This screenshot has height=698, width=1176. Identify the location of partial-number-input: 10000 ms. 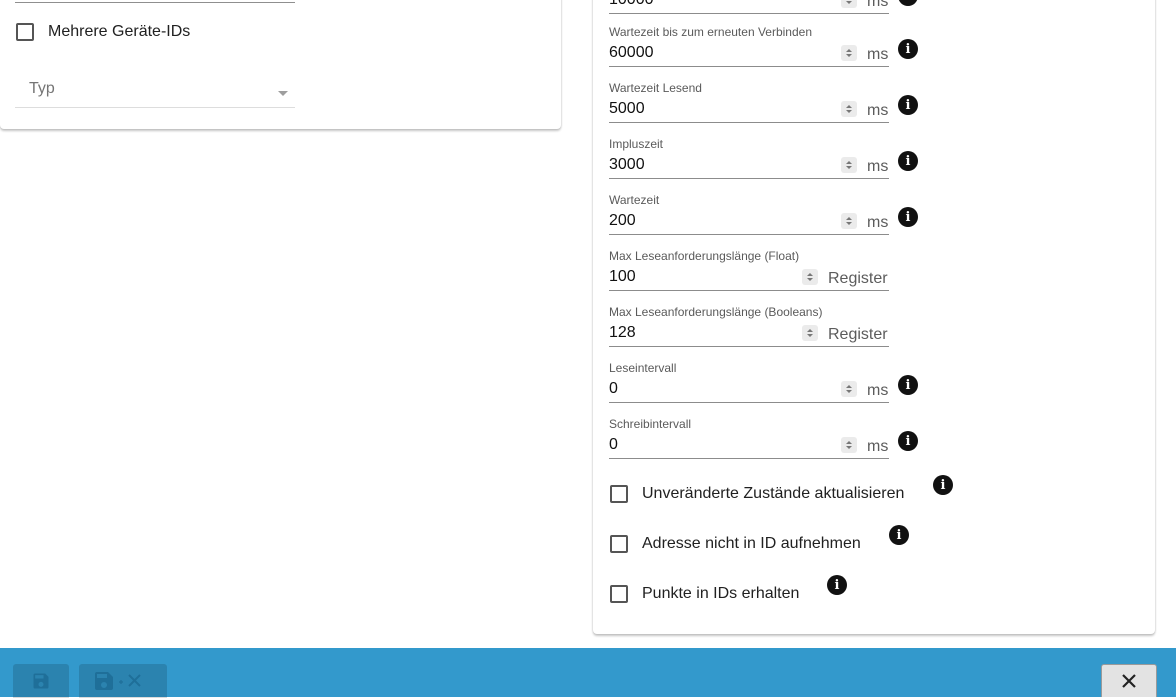
(749, 7).